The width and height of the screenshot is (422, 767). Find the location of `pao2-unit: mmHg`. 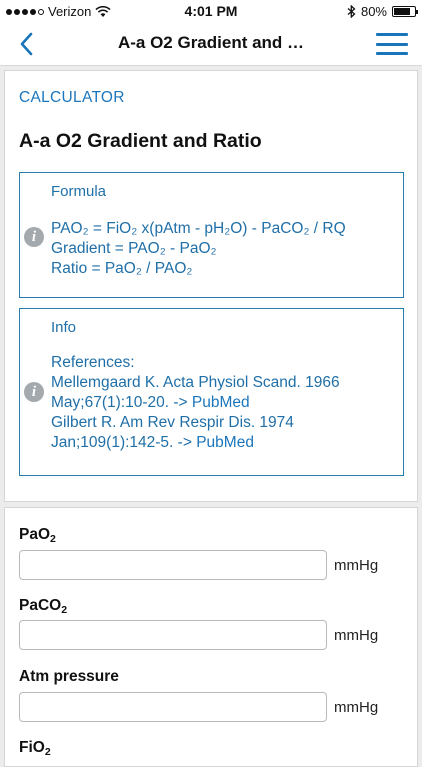

pao2-unit: mmHg is located at coordinates (356, 565).